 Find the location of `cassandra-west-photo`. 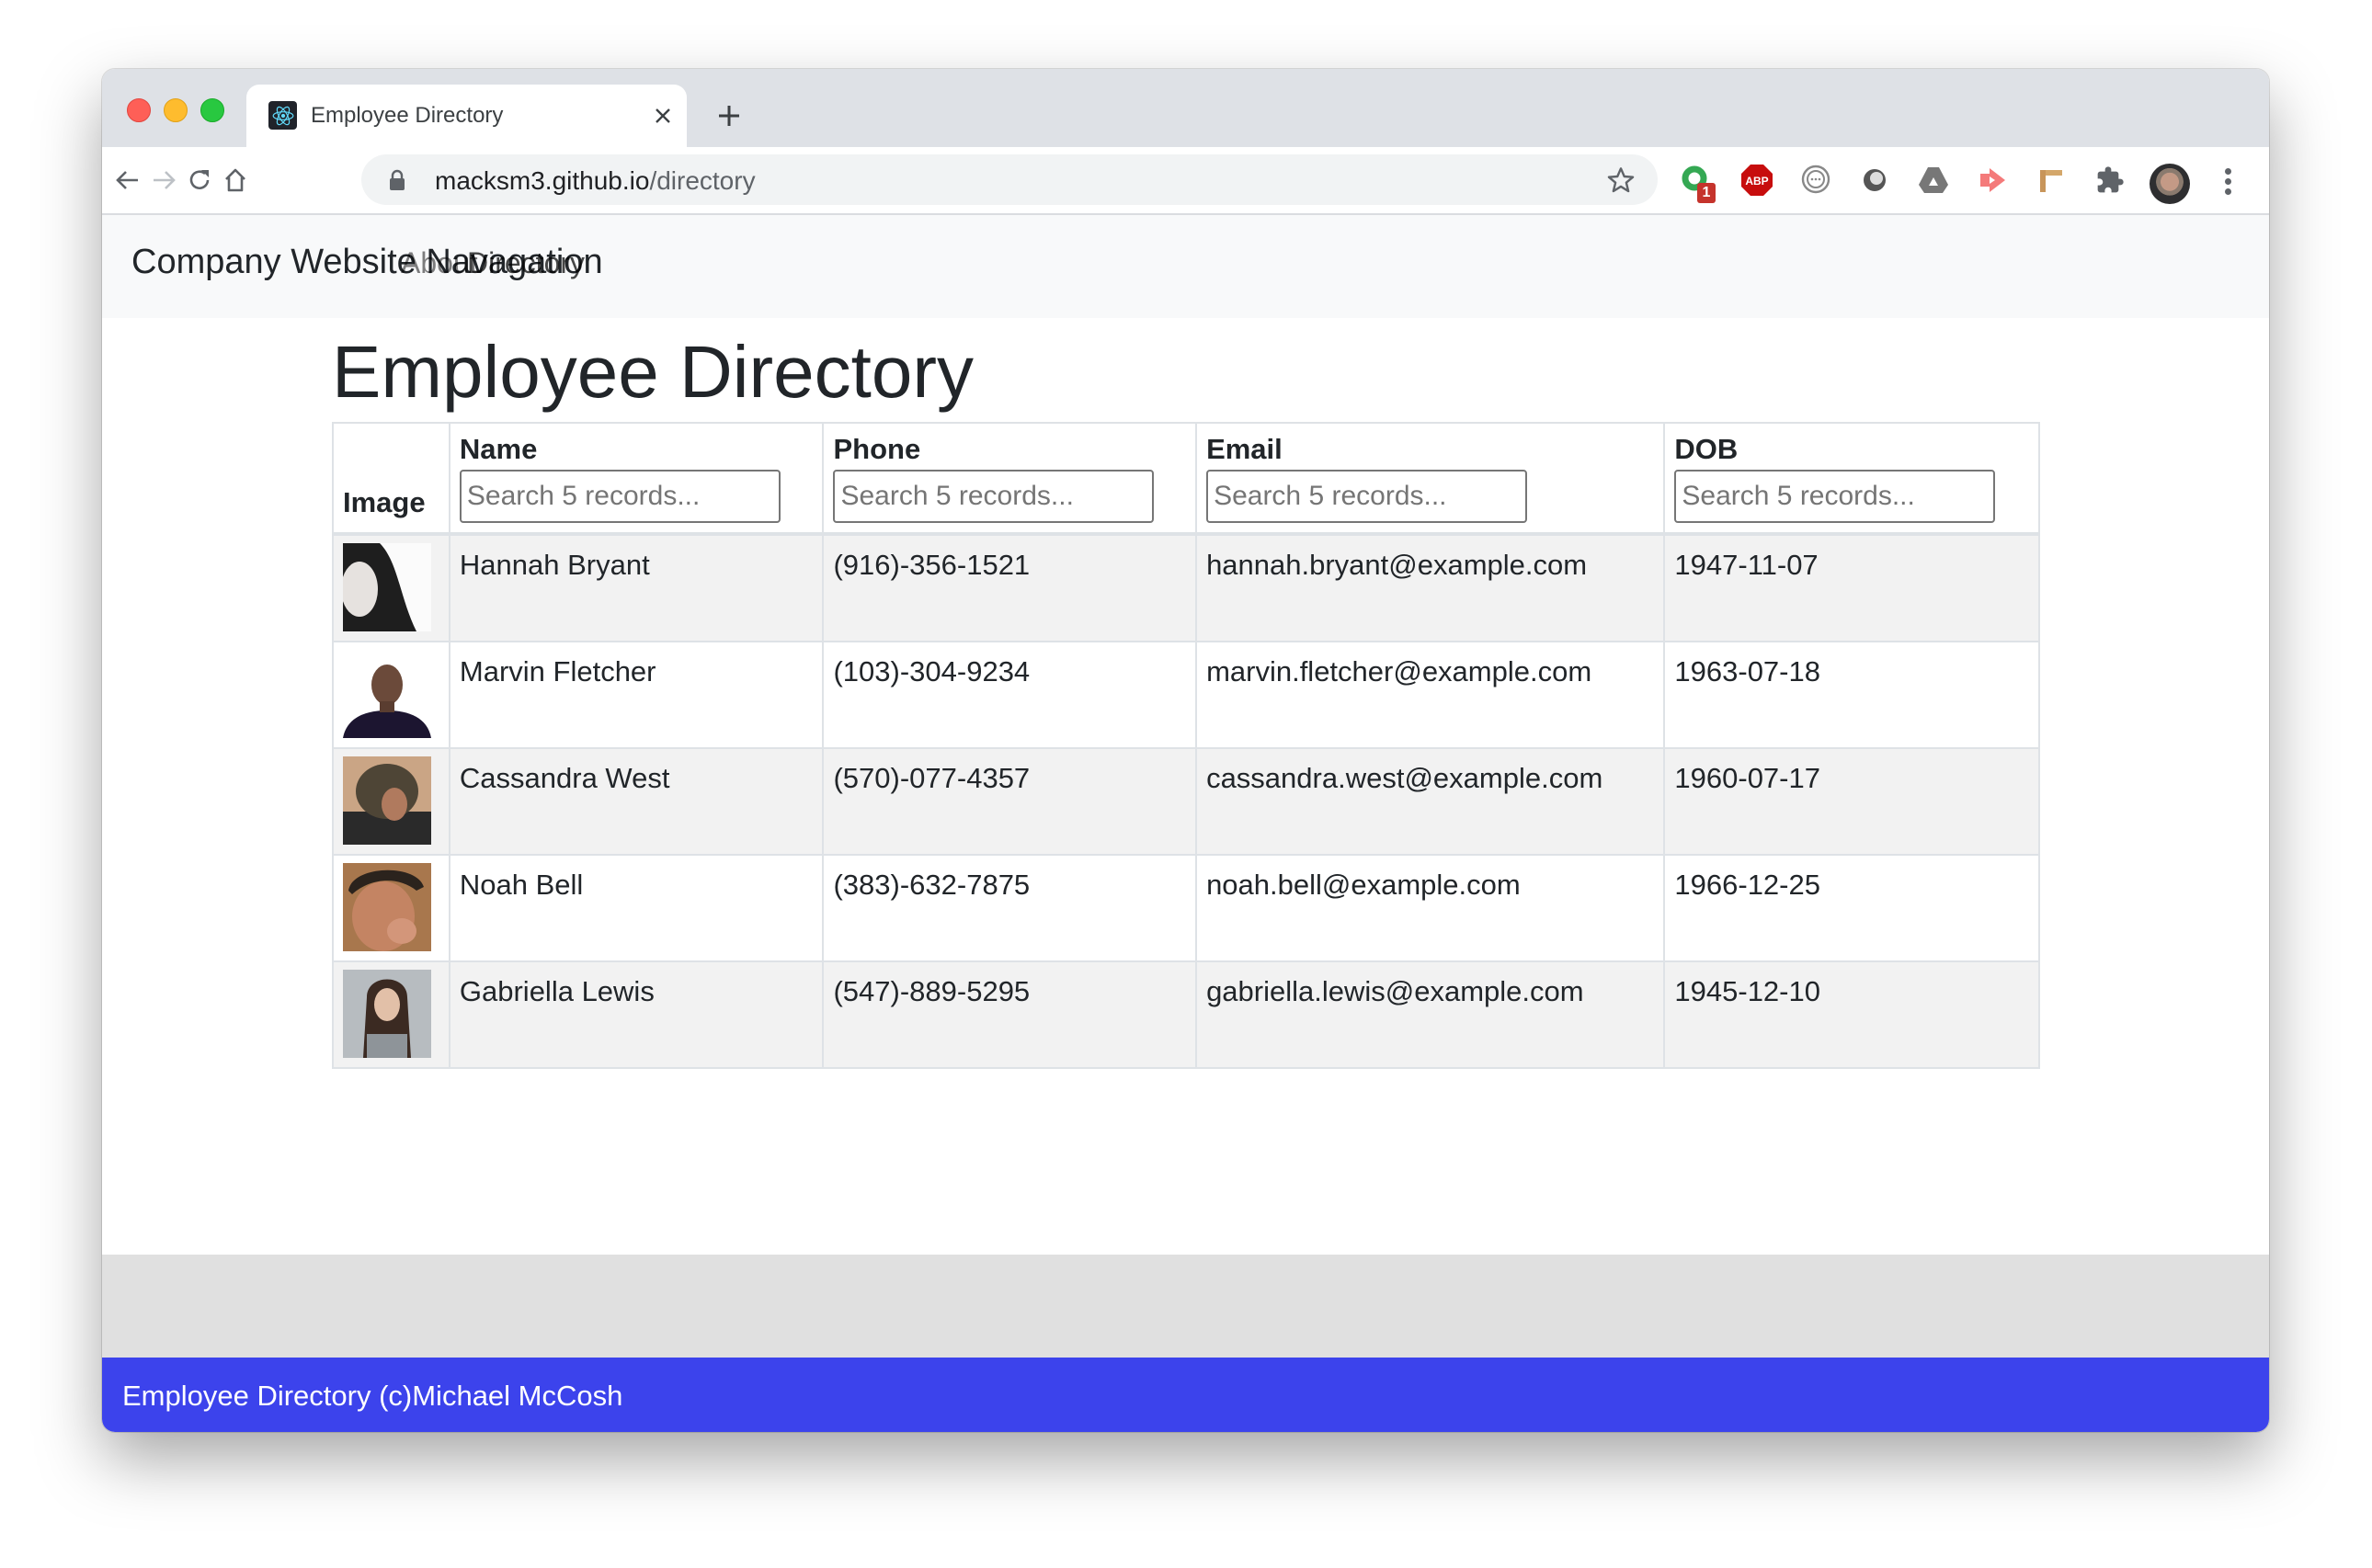

cassandra-west-photo is located at coordinates (387, 800).